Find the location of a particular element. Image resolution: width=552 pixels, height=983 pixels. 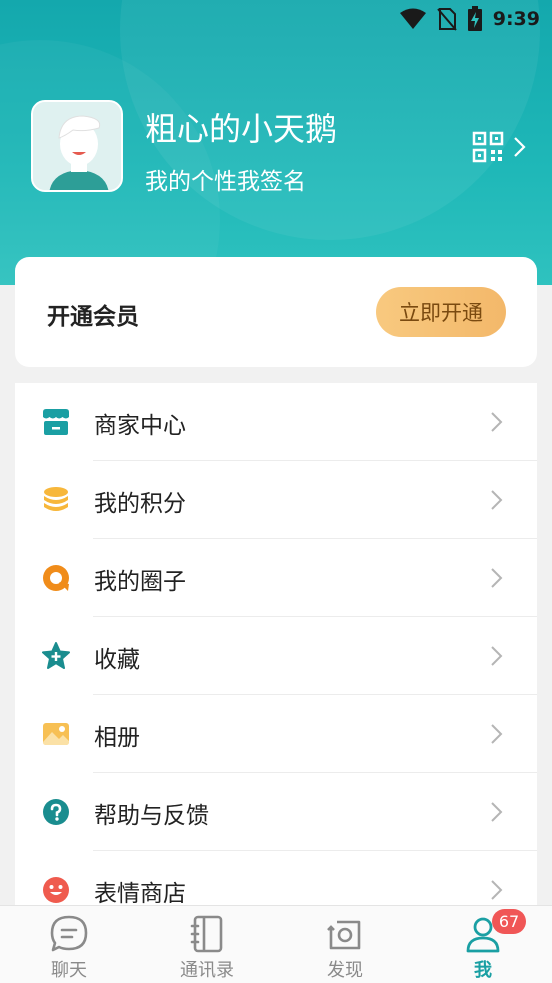

member-title: 开通会员 is located at coordinates (93, 317).